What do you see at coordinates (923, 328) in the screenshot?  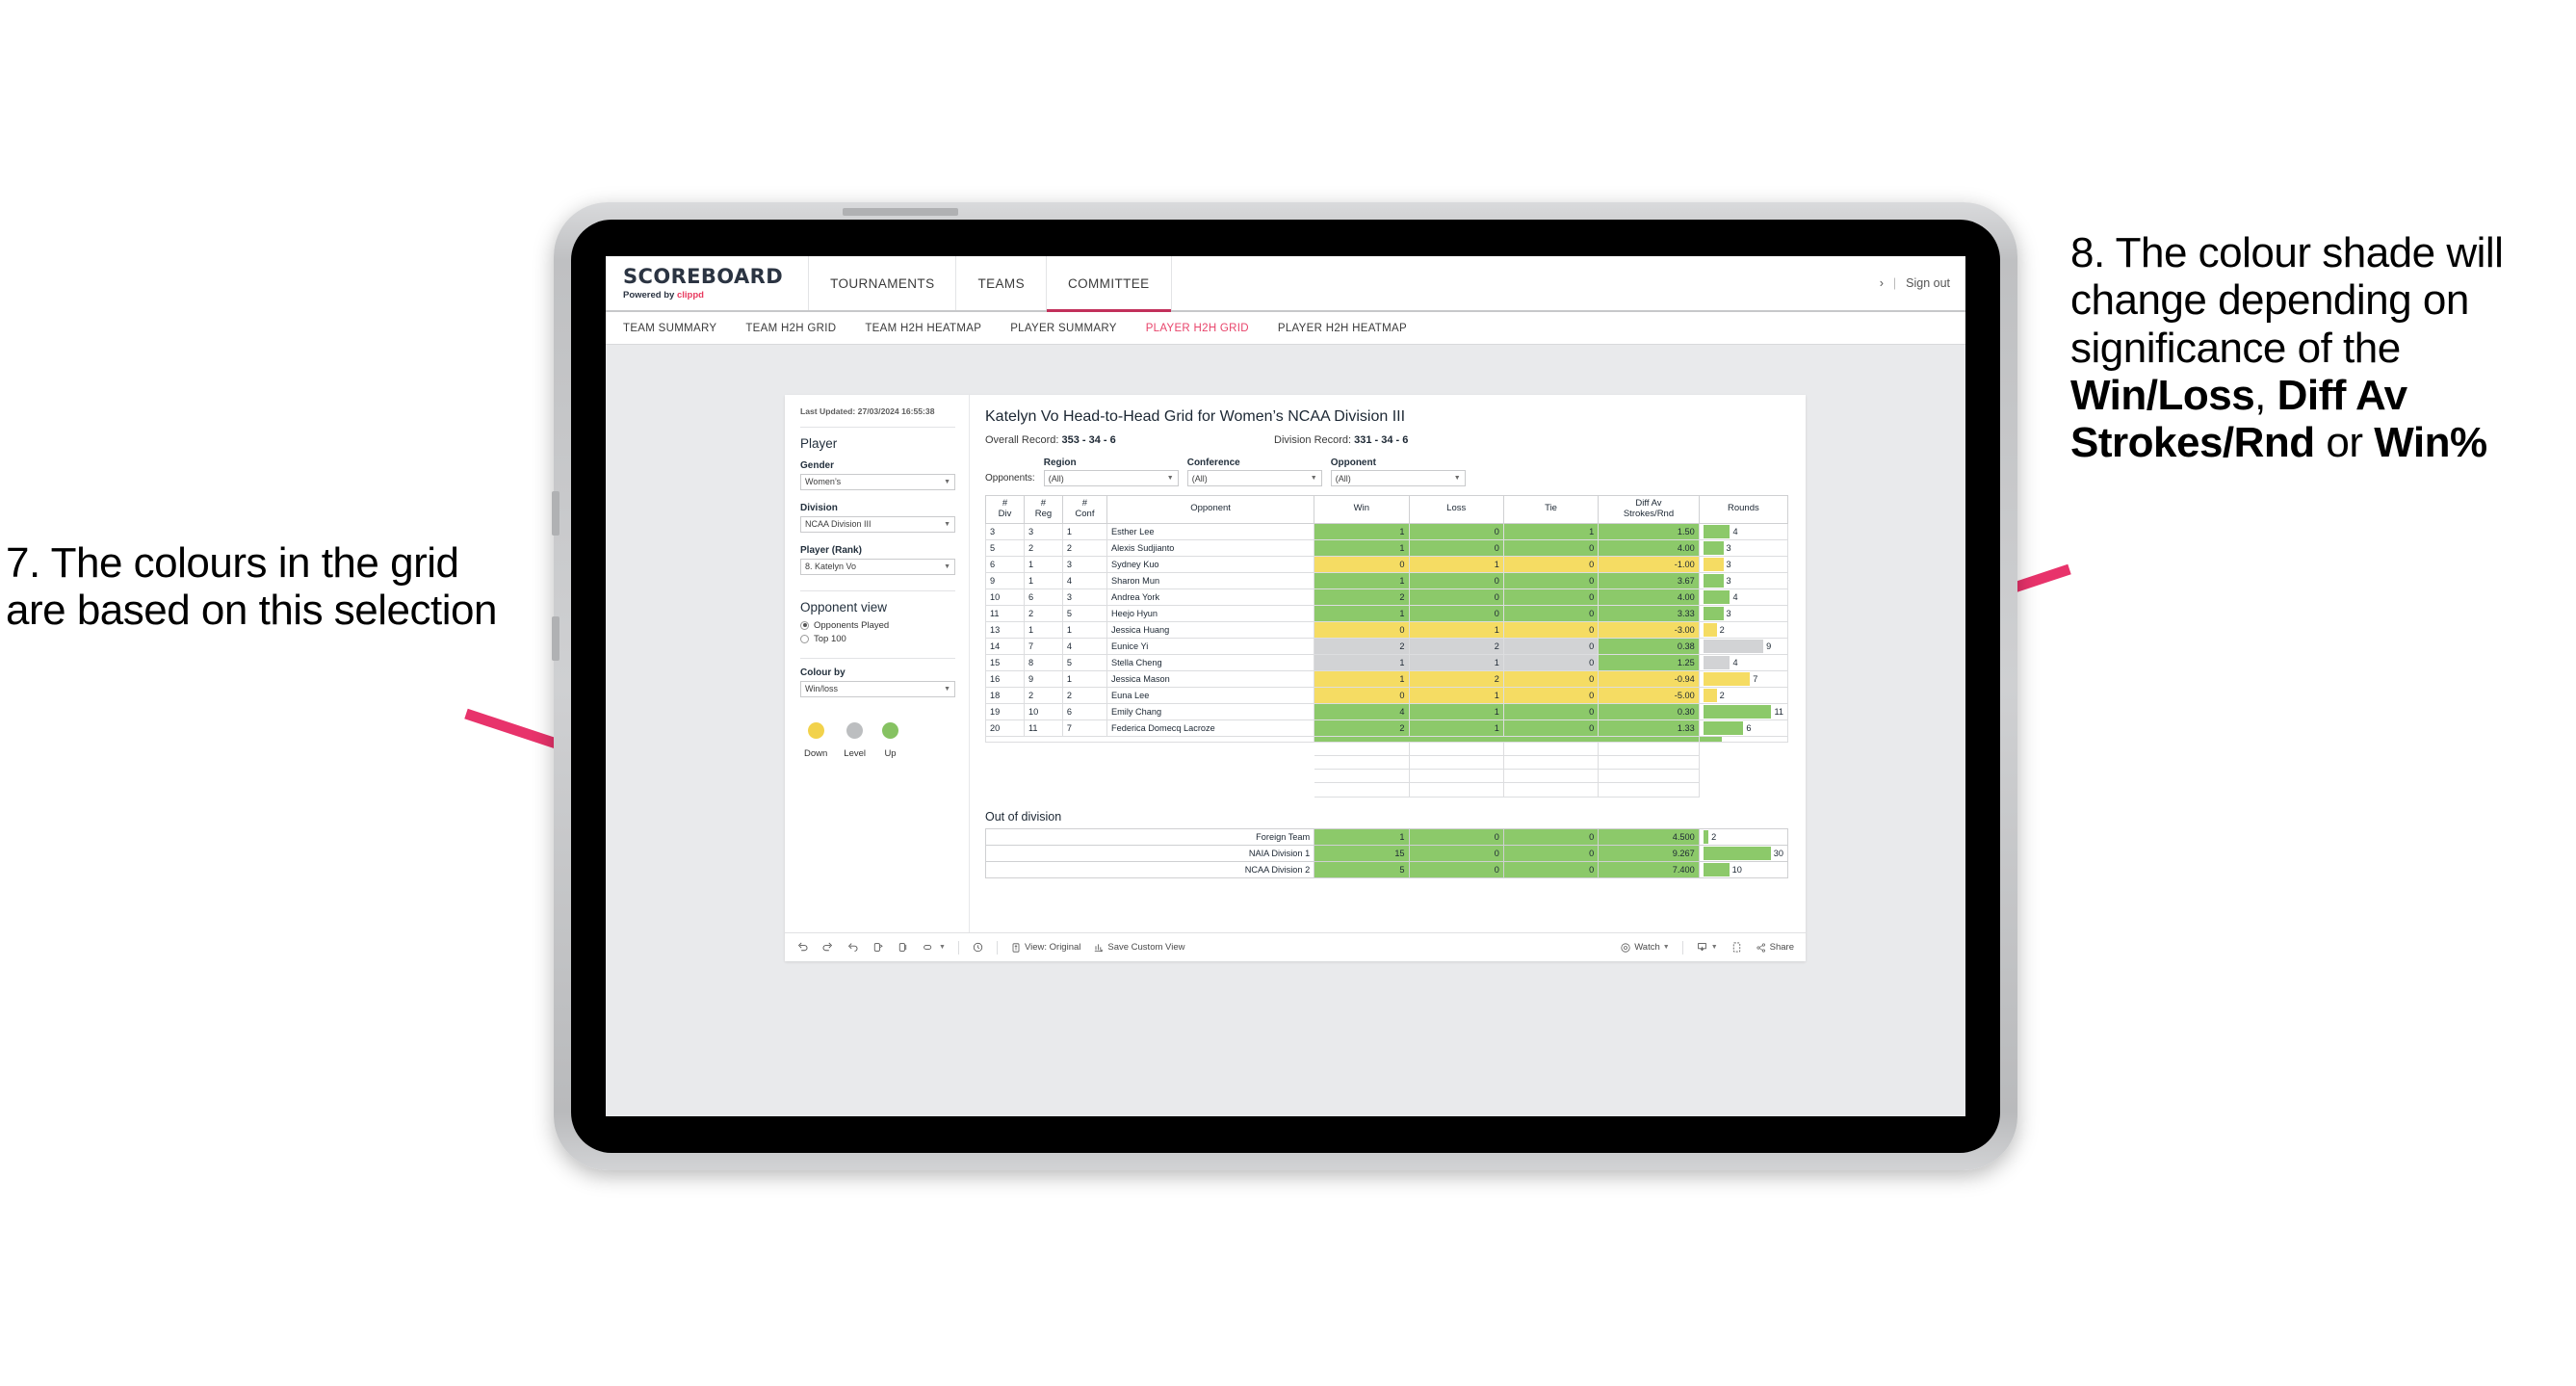 I see `tab-team-h2h-heatmap: TEAM H2H HEATMAP` at bounding box center [923, 328].